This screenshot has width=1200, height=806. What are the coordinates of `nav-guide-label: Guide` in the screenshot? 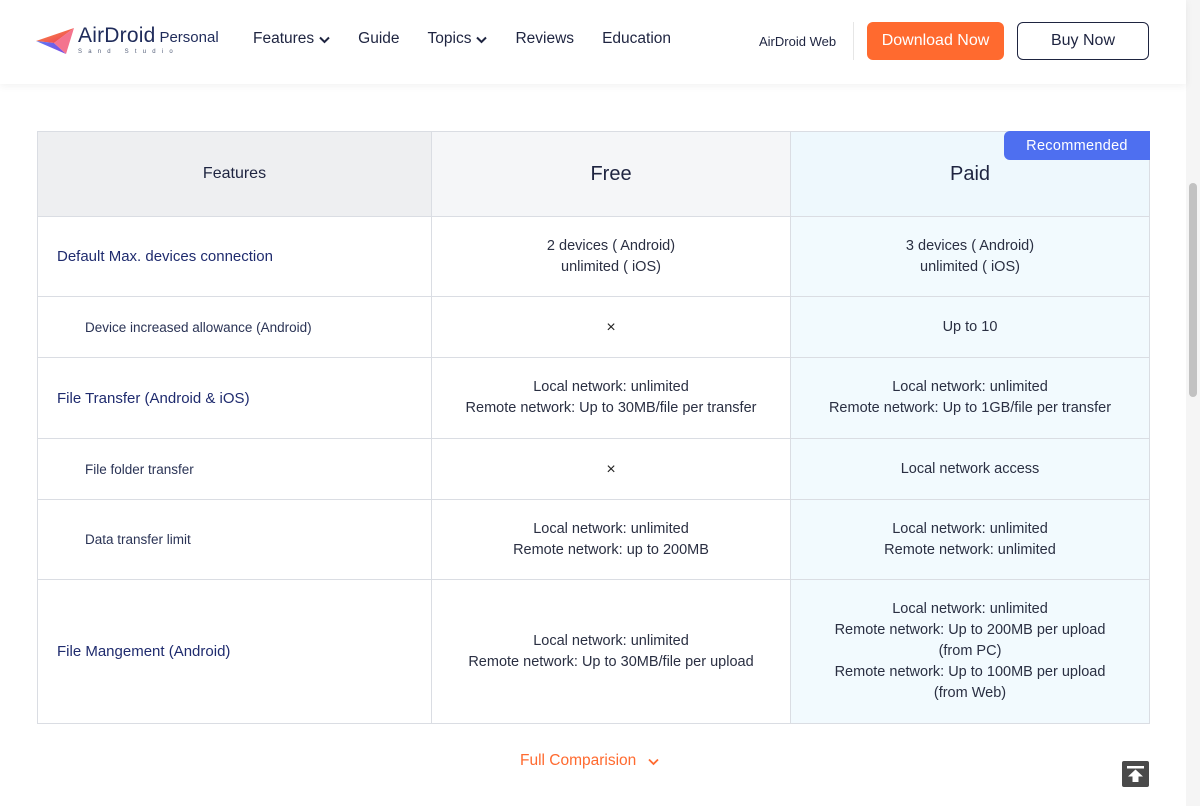 It's located at (379, 38).